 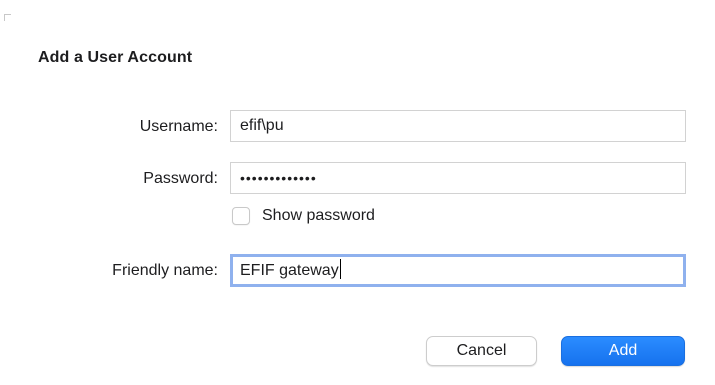 I want to click on cancel-button: Cancel, so click(x=481, y=351).